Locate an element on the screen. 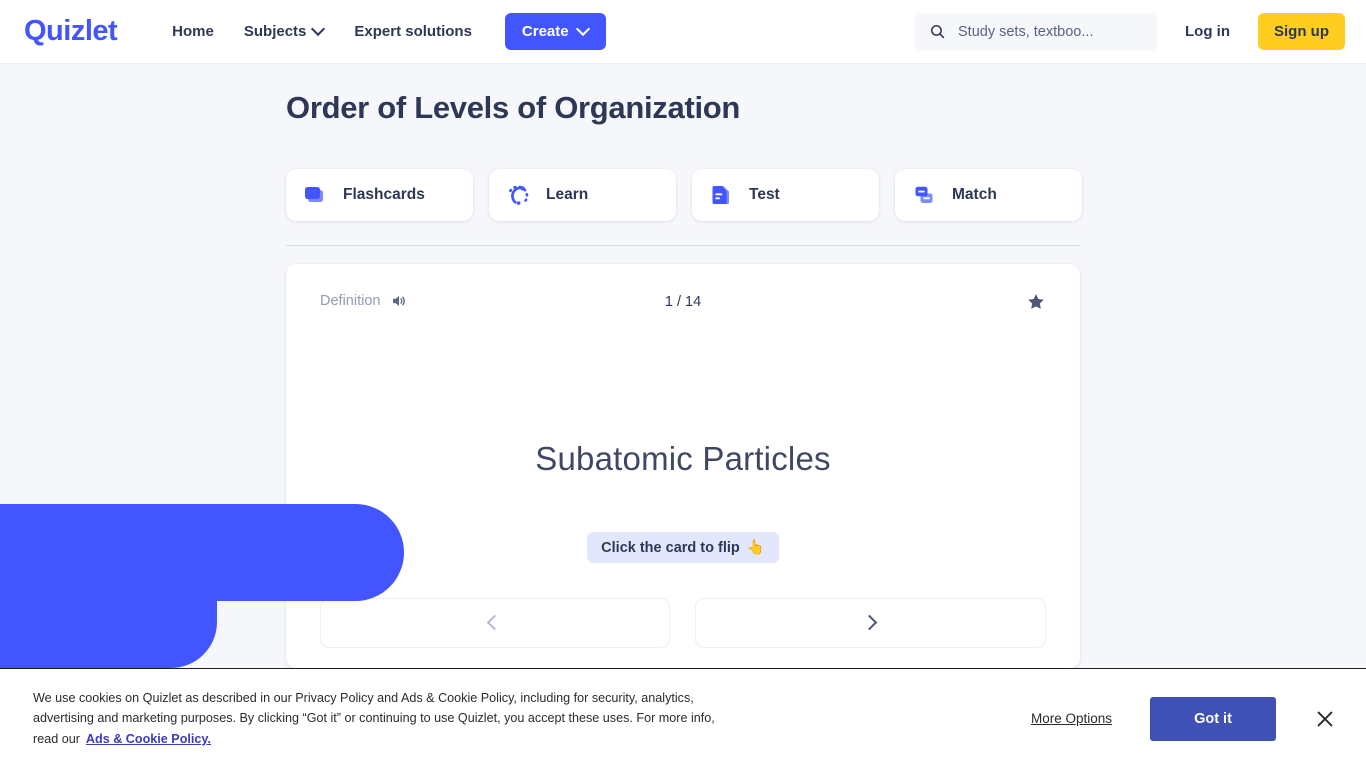  search-icon is located at coordinates (937, 31).